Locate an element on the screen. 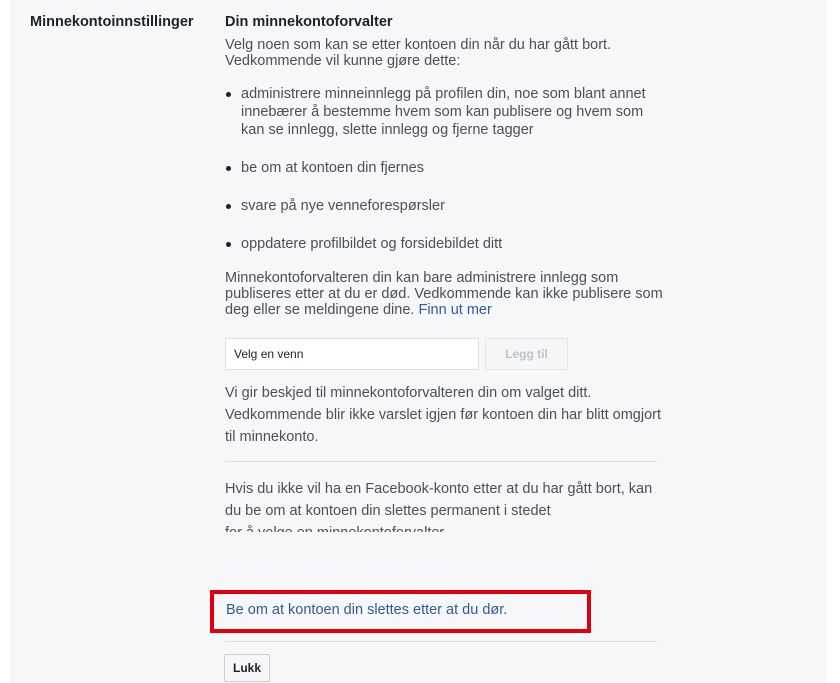 This screenshot has height=683, width=840. learn-more-link: Finn ut mer is located at coordinates (454, 310).